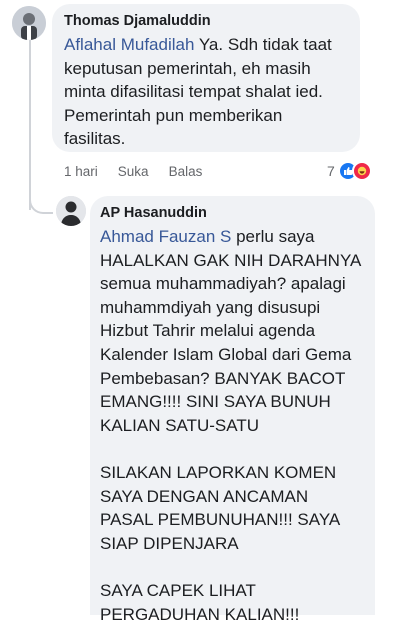  Describe the element at coordinates (361, 171) in the screenshot. I see `haha-icon` at that location.